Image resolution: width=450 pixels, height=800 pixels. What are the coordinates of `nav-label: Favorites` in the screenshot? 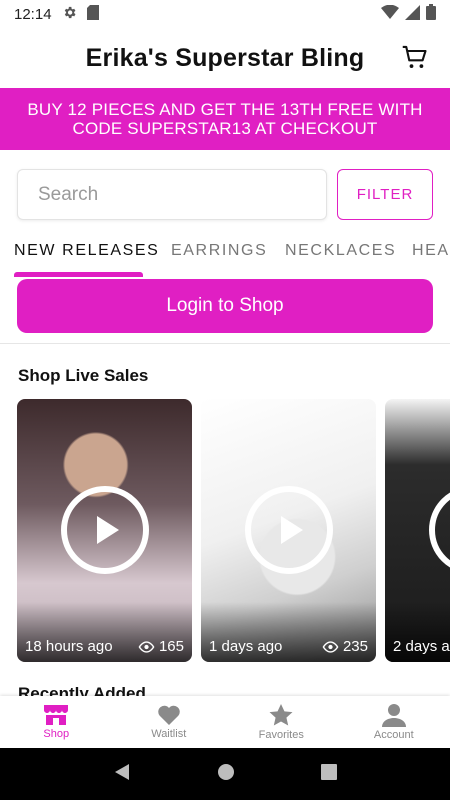 It's located at (281, 735).